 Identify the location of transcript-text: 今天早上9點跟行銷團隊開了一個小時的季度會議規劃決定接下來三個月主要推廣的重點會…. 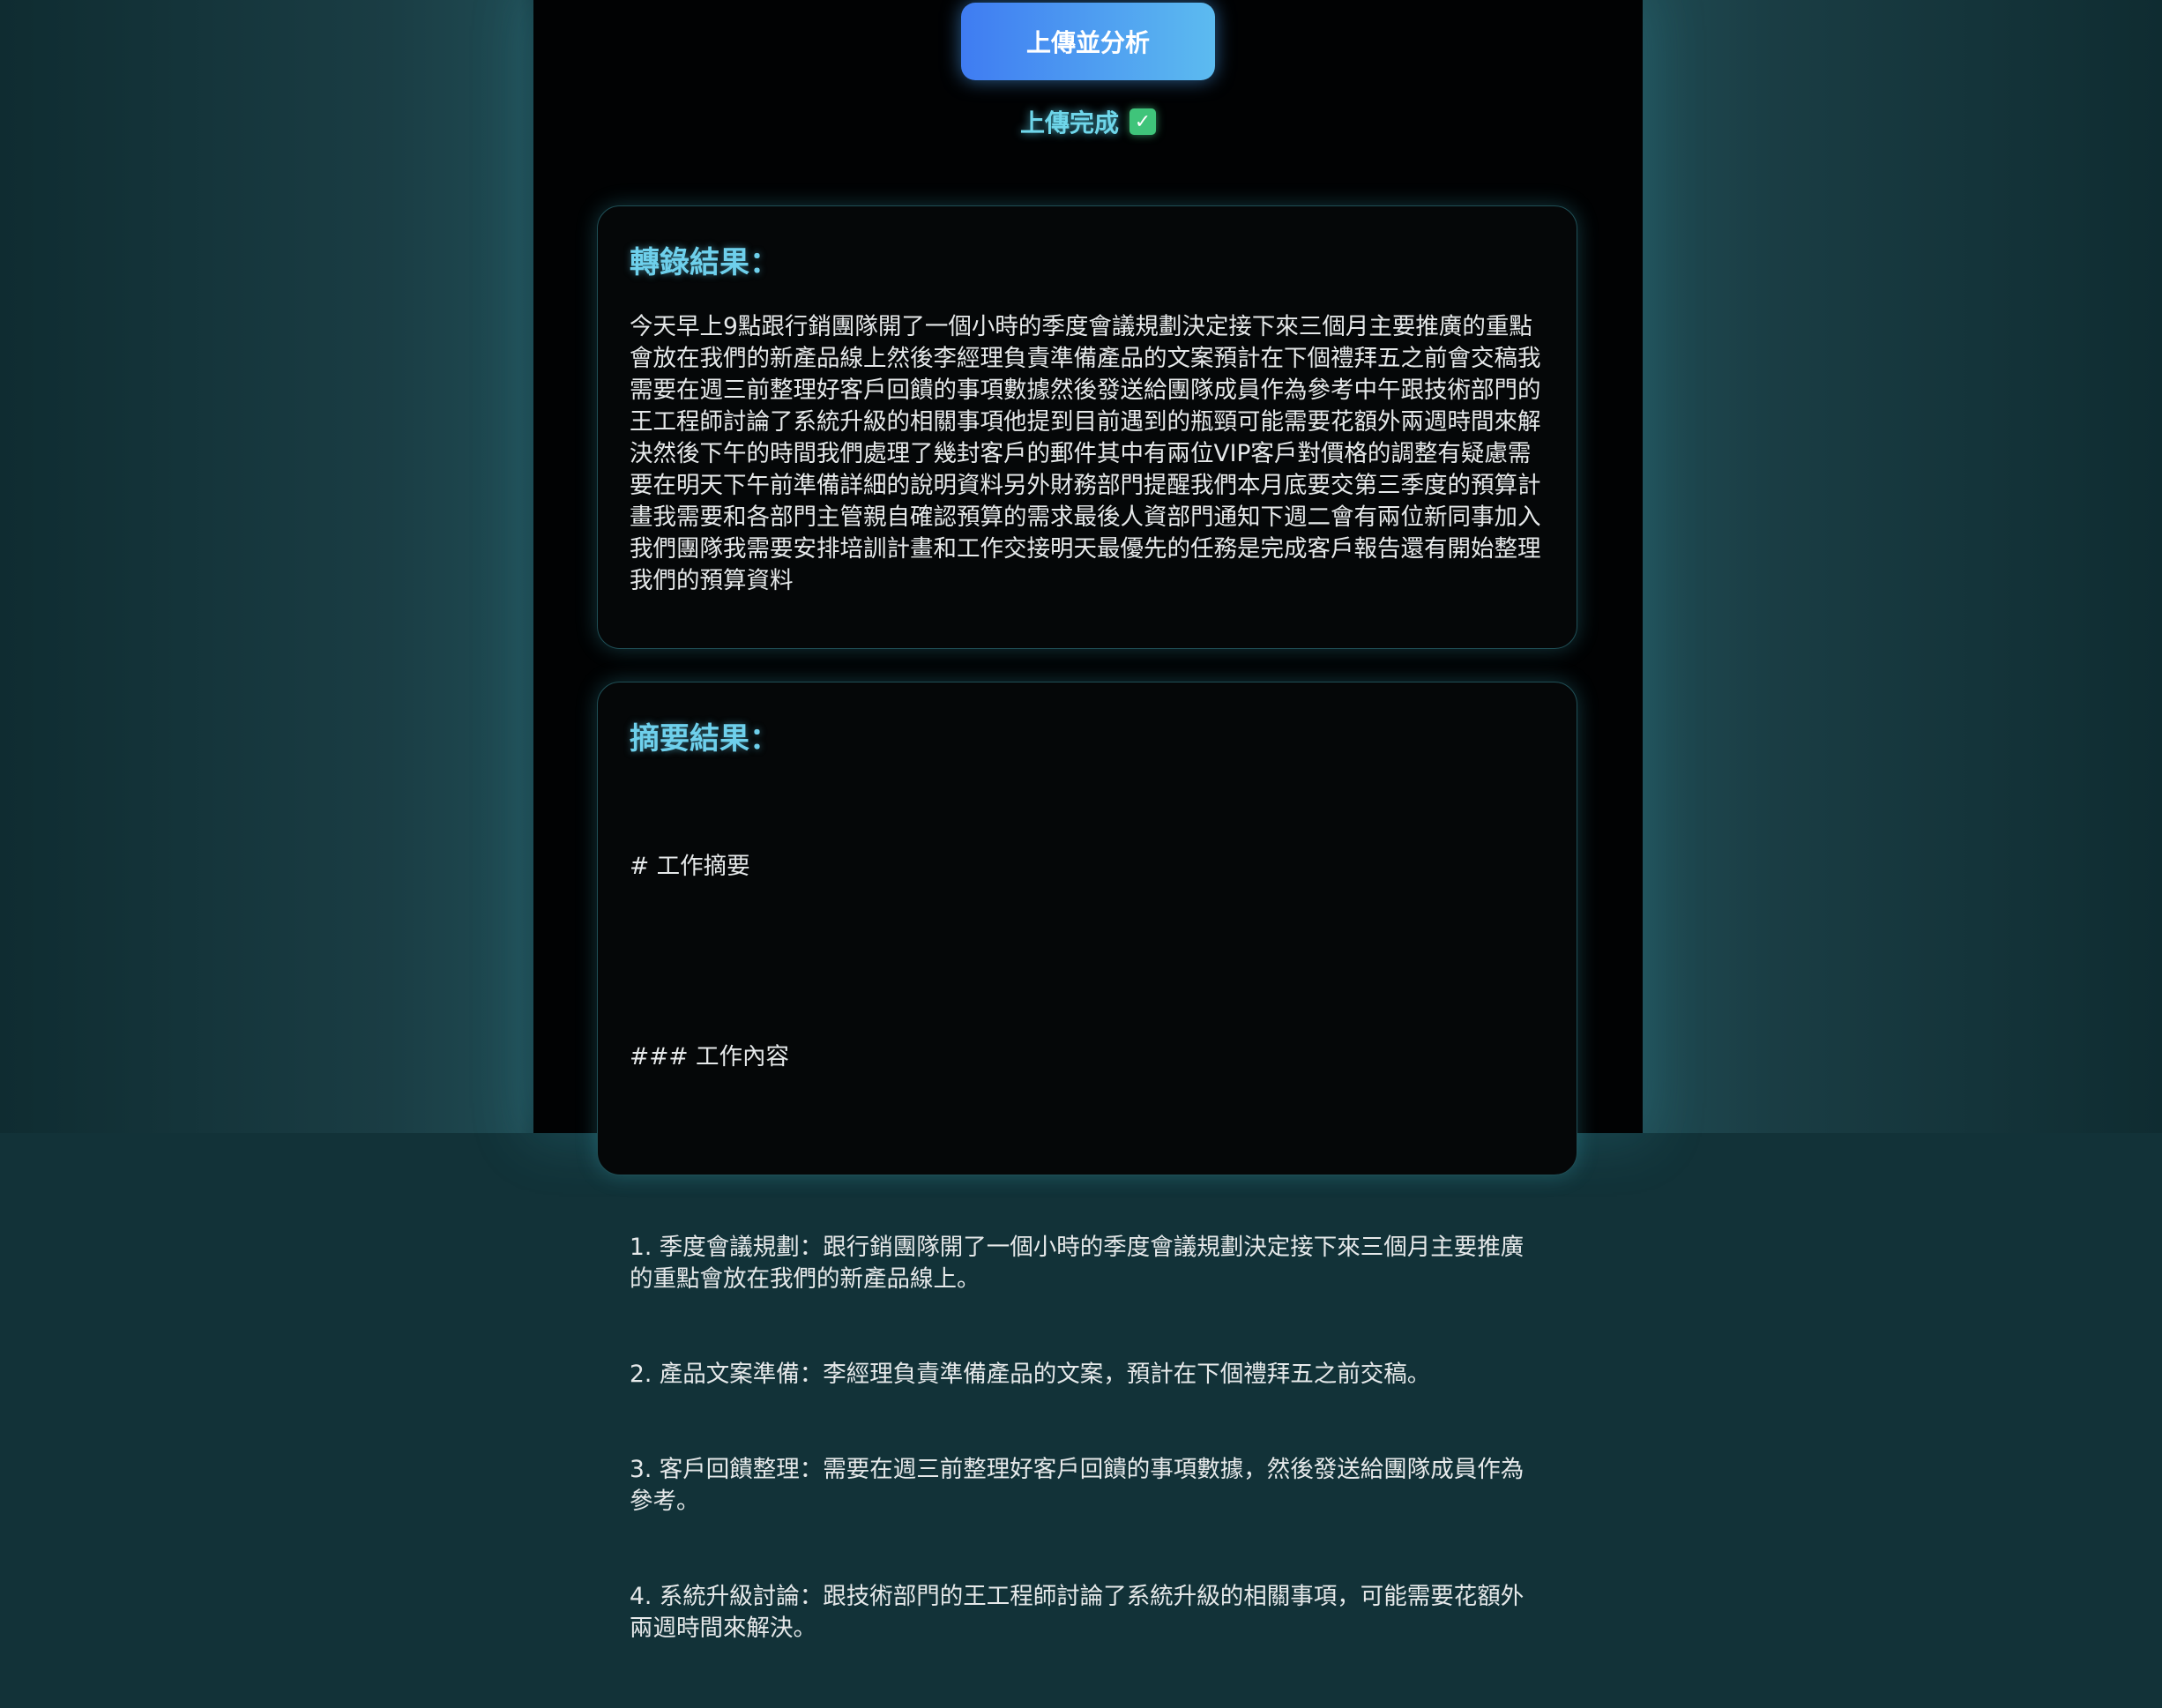
(1085, 453).